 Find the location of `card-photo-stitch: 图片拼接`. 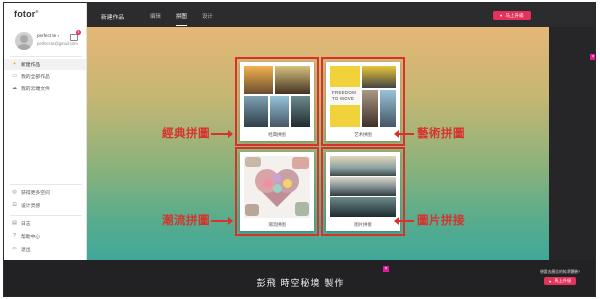

card-photo-stitch: 图片拼接 is located at coordinates (363, 191).